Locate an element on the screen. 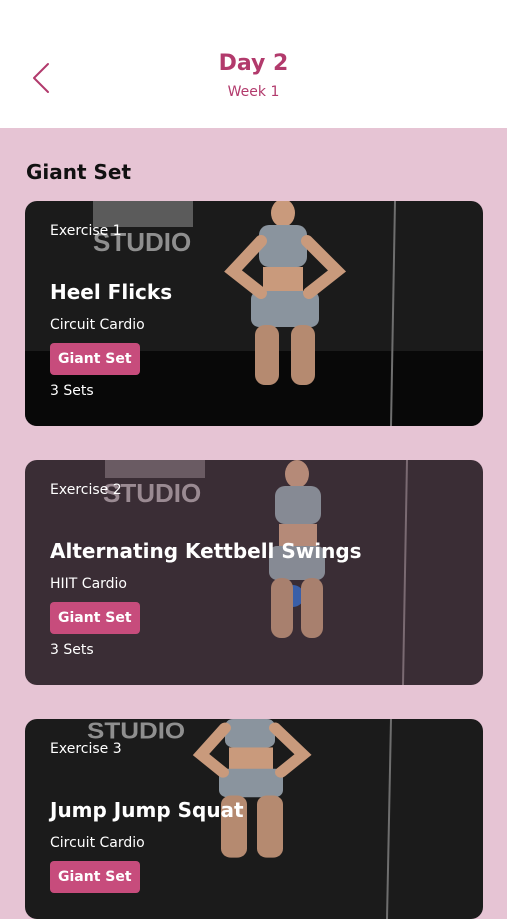 Image resolution: width=507 pixels, height=919 pixels. exercise-name: Heel Flicks is located at coordinates (111, 292).